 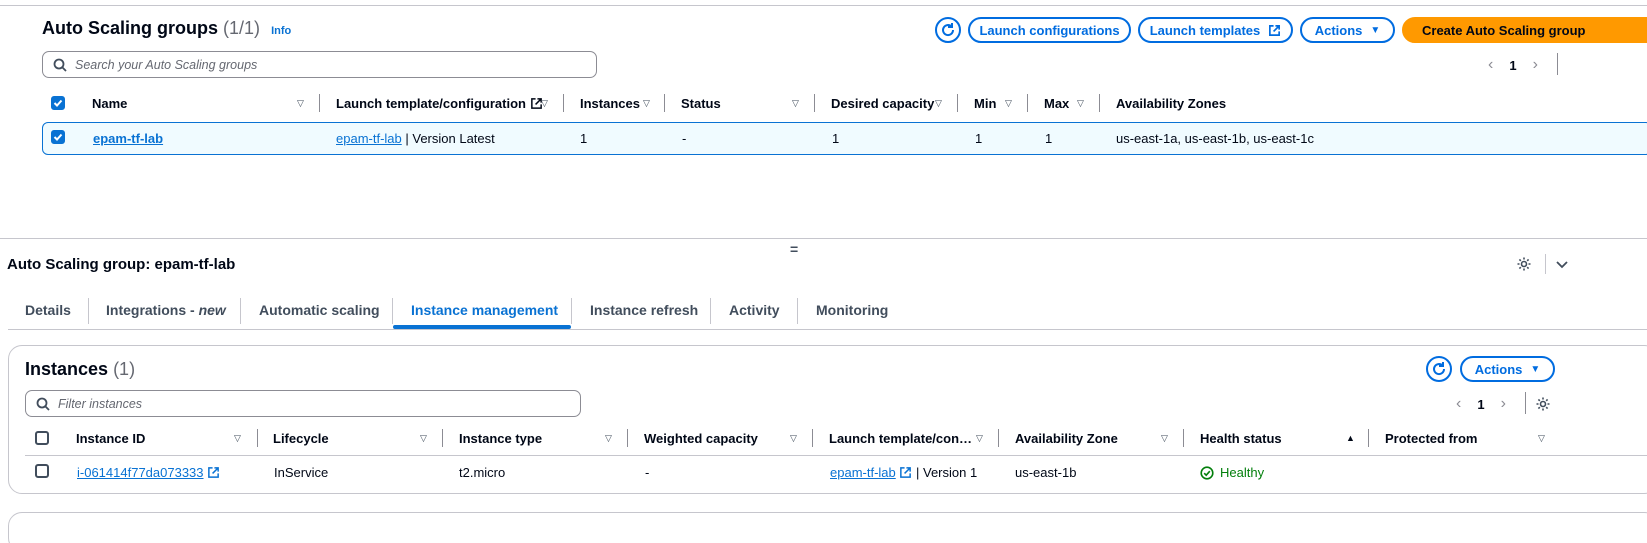 What do you see at coordinates (58, 103) in the screenshot?
I see `select-all-checkbox` at bounding box center [58, 103].